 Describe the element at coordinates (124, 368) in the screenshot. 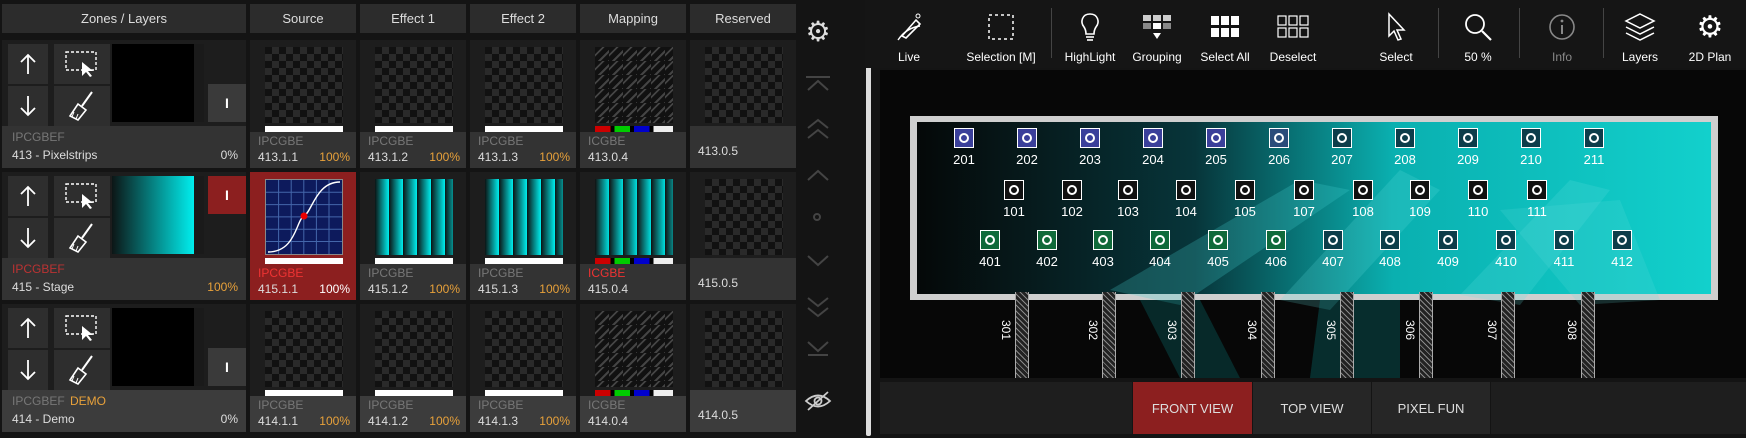

I see `zone-row: I IPCGBEF DEMO 414 - Demo 0%` at that location.